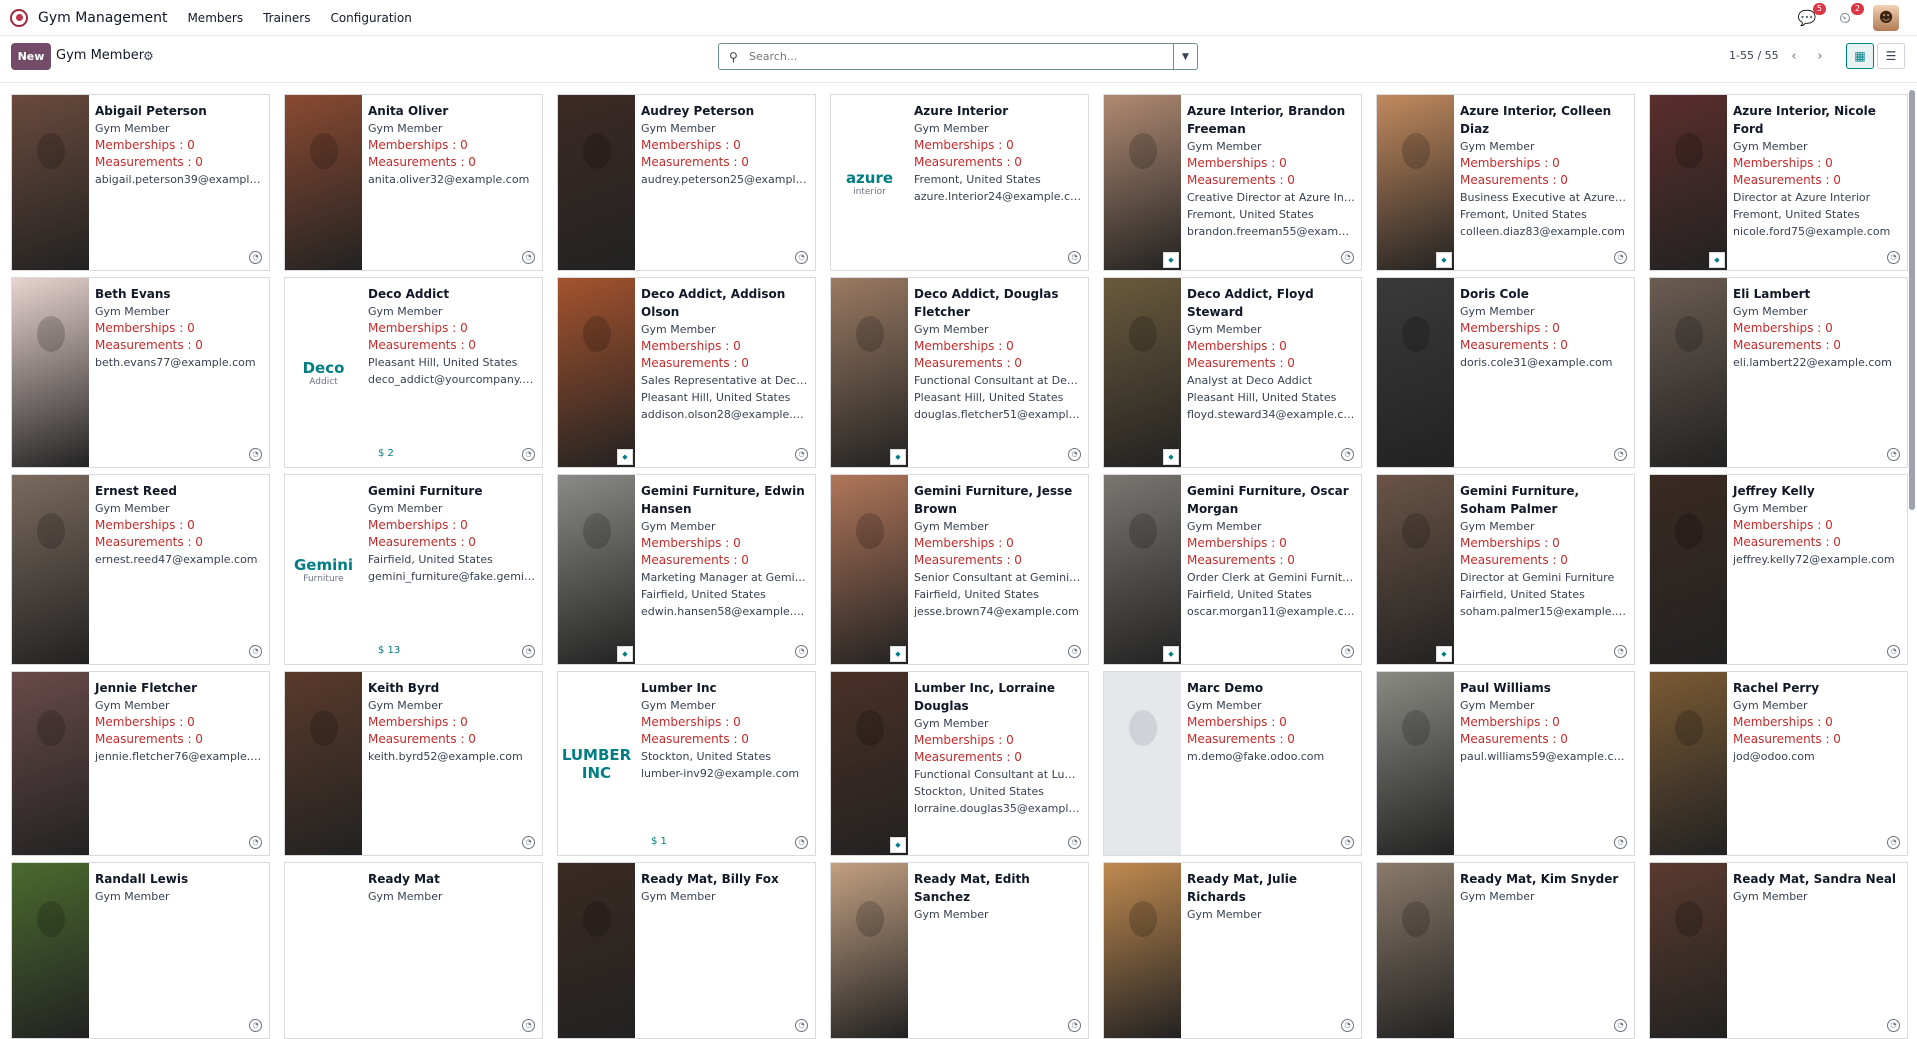  Describe the element at coordinates (686, 950) in the screenshot. I see `kanban-card: Ready Mat, Billy Fox Gym Member ◔` at that location.